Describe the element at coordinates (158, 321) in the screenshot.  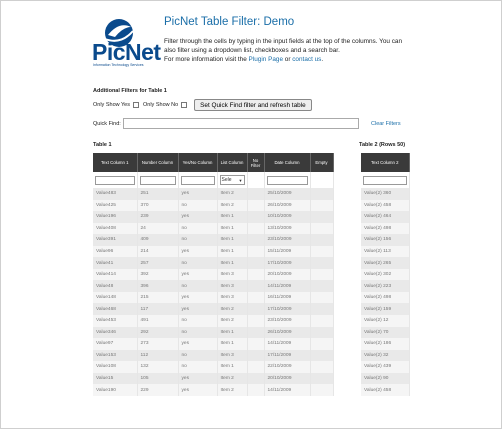
I see `table-cell: 491` at that location.